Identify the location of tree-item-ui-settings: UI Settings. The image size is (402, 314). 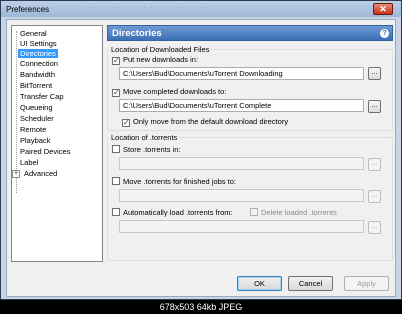
(38, 44).